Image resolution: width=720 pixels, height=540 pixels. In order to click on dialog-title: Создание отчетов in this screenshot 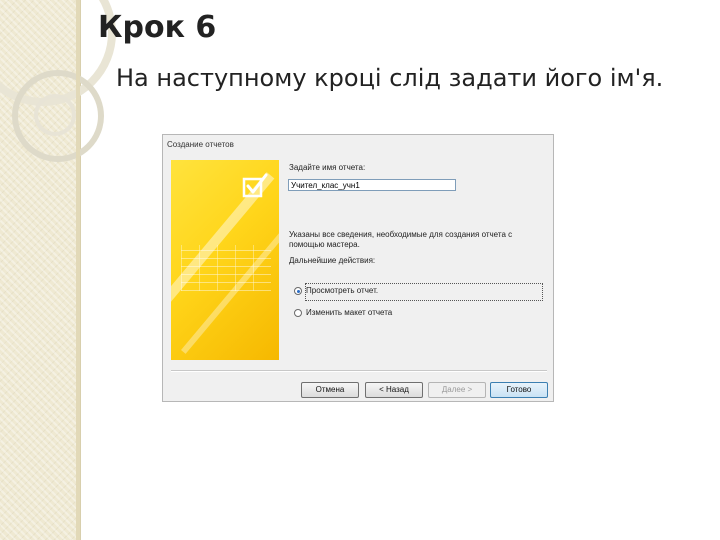, I will do `click(200, 144)`.